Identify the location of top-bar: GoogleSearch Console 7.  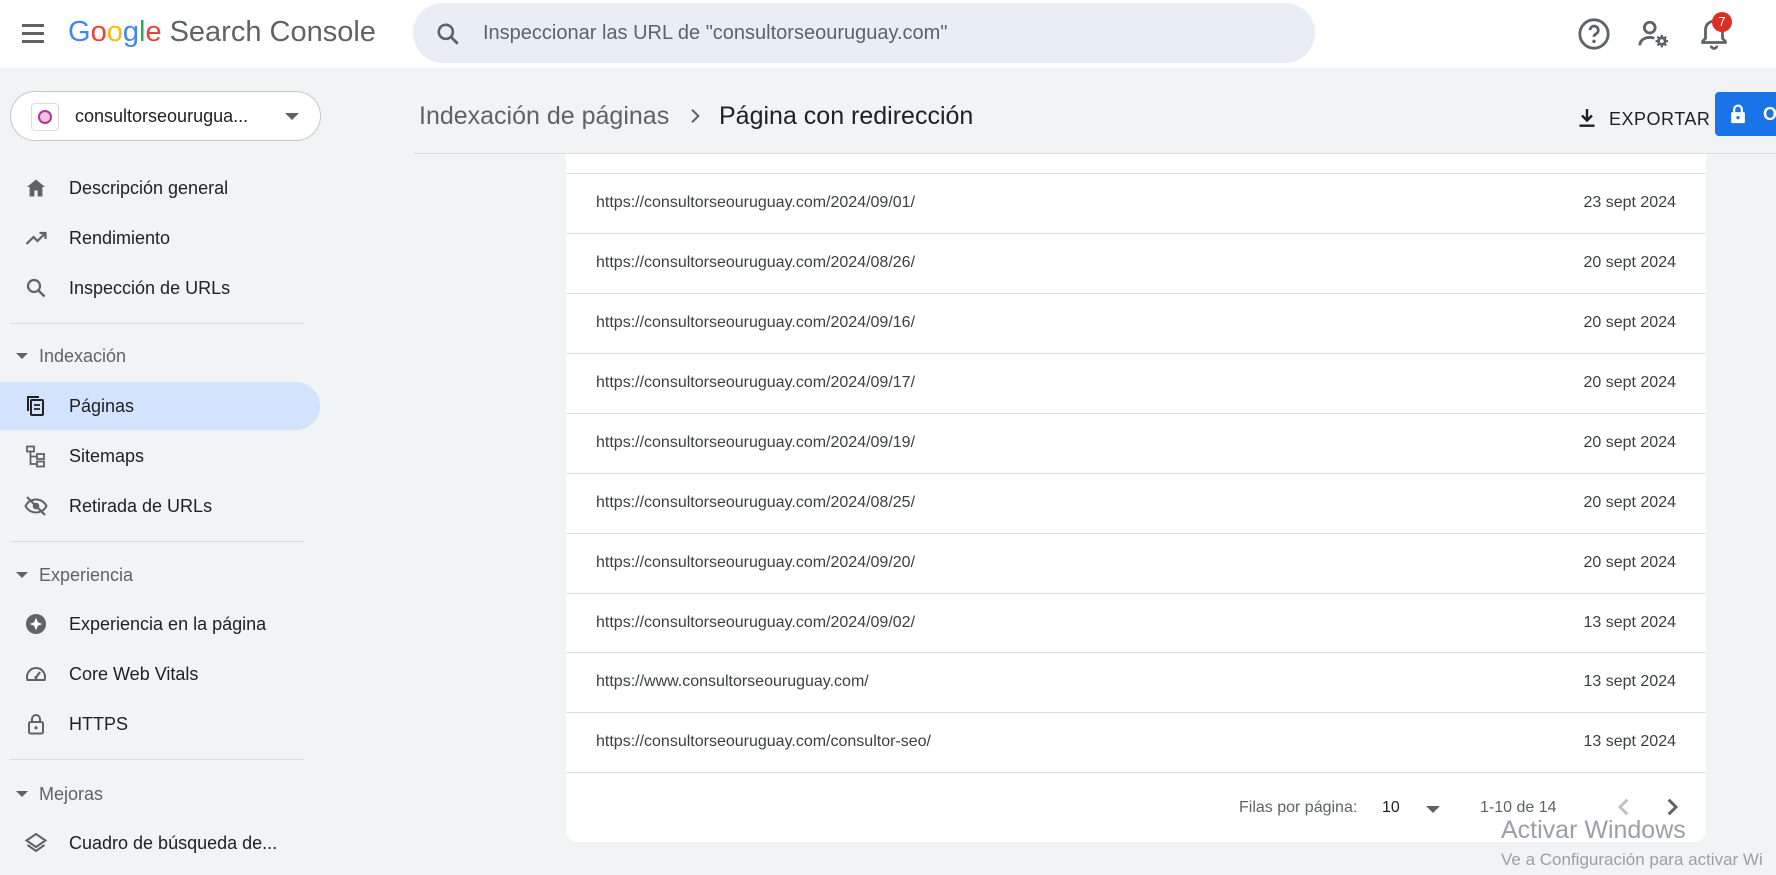
(888, 34).